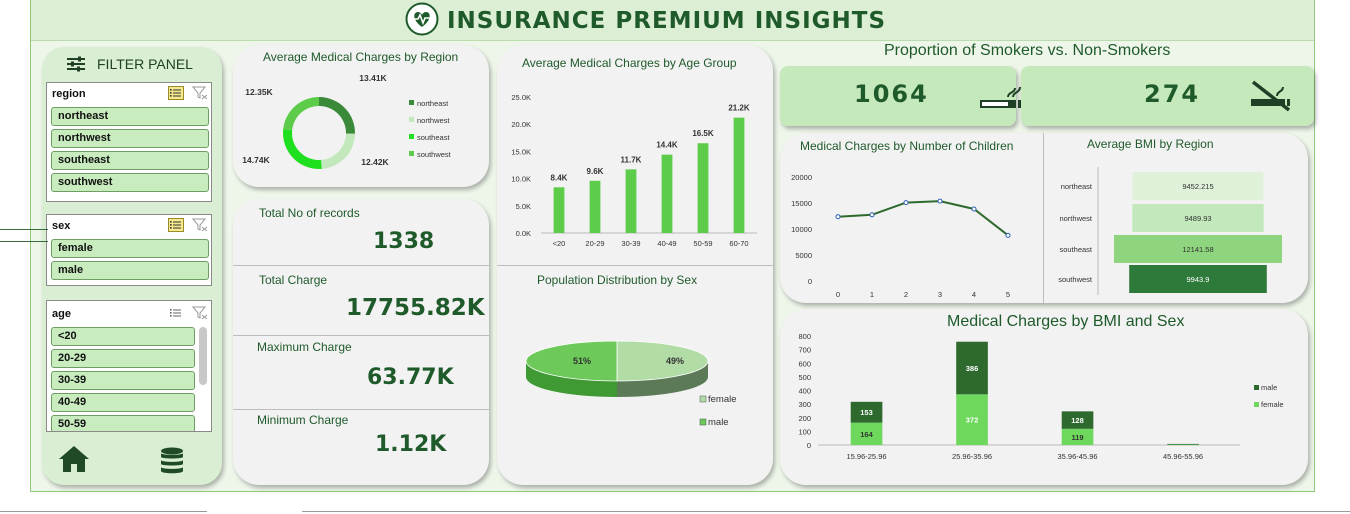  I want to click on no-smoking-icon, so click(1271, 96).